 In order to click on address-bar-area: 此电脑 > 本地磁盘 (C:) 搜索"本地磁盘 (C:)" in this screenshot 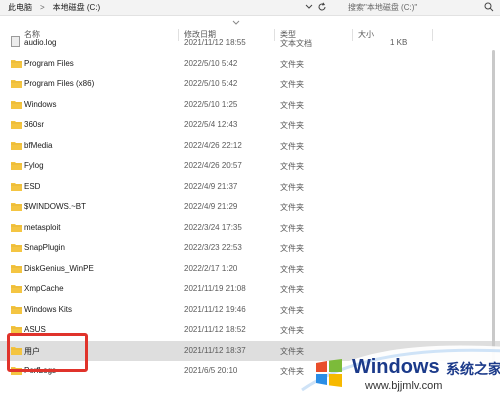, I will do `click(250, 8)`.